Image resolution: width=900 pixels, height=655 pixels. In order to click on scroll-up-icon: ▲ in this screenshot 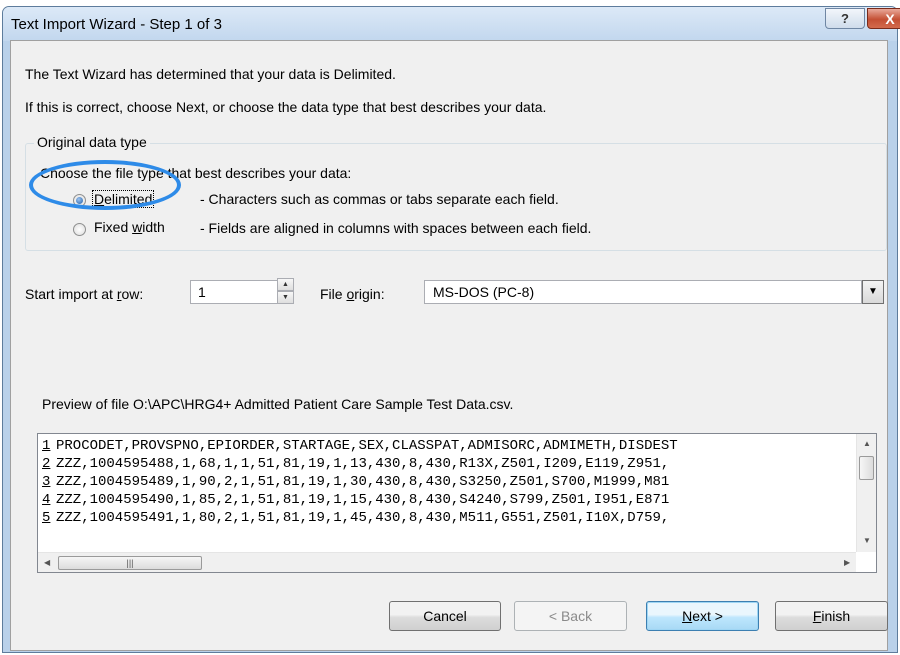, I will do `click(867, 443)`.